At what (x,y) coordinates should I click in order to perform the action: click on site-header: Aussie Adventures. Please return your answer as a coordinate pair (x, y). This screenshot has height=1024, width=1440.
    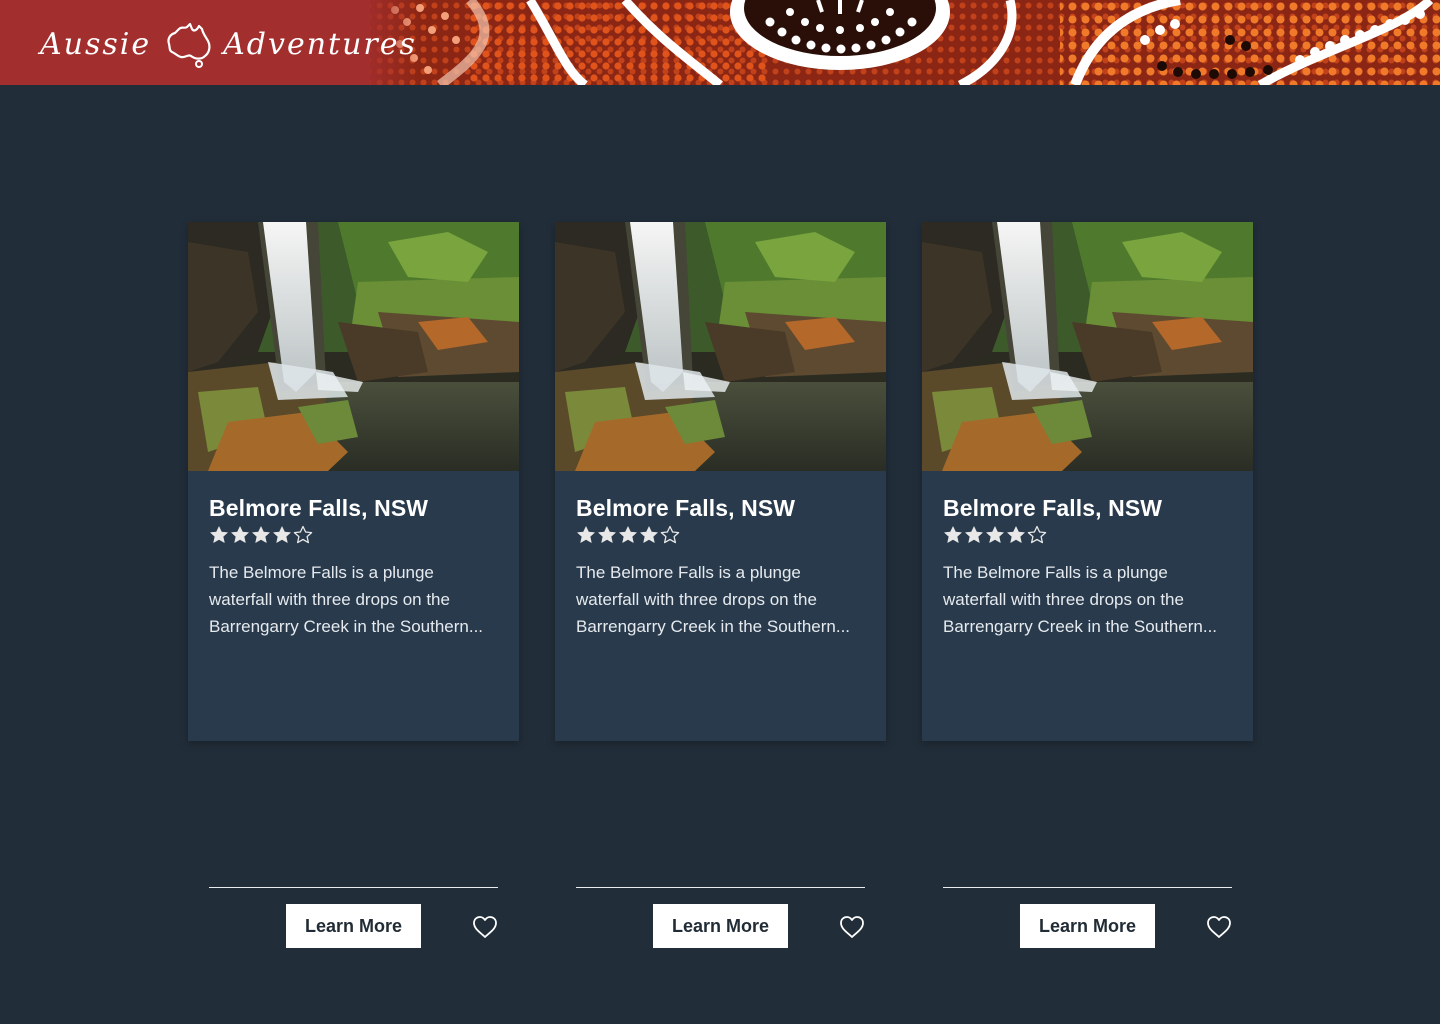
    Looking at the image, I should click on (720, 42).